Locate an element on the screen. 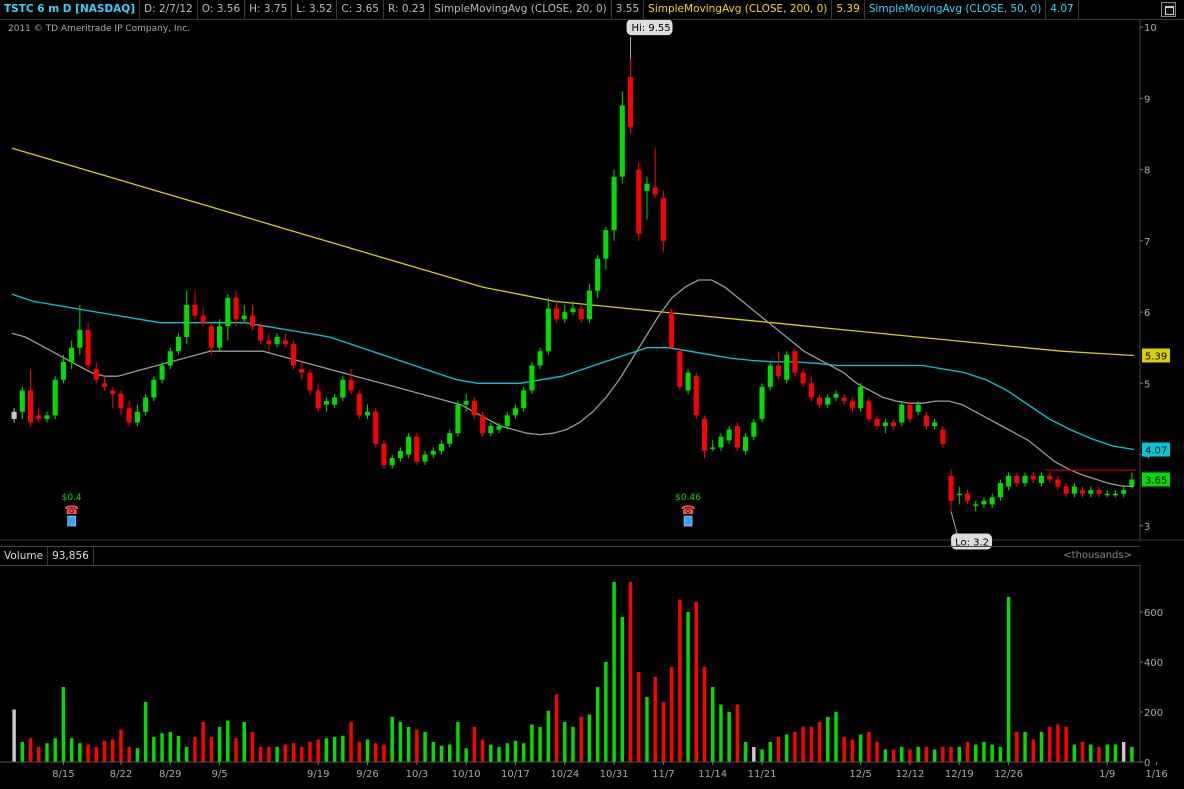 The height and width of the screenshot is (789, 1184). volume-title: Volume is located at coordinates (24, 556).